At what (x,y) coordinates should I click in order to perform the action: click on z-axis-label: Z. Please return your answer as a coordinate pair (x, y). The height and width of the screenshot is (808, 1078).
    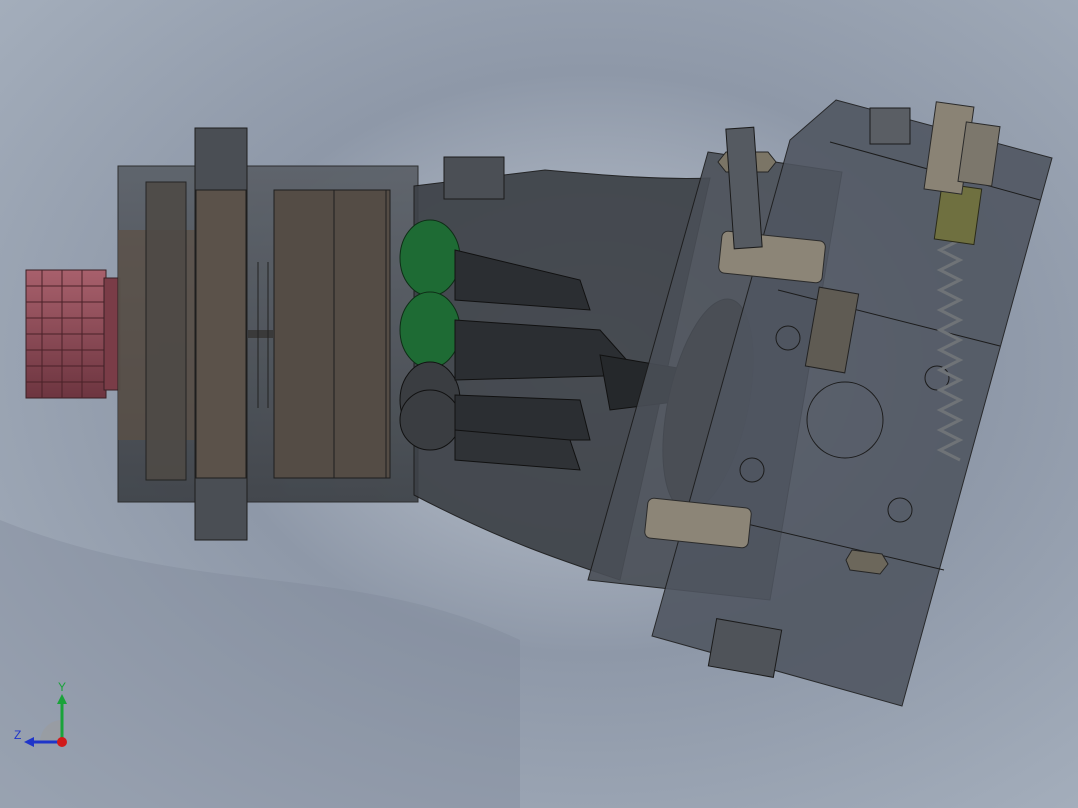
    Looking at the image, I should click on (18, 735).